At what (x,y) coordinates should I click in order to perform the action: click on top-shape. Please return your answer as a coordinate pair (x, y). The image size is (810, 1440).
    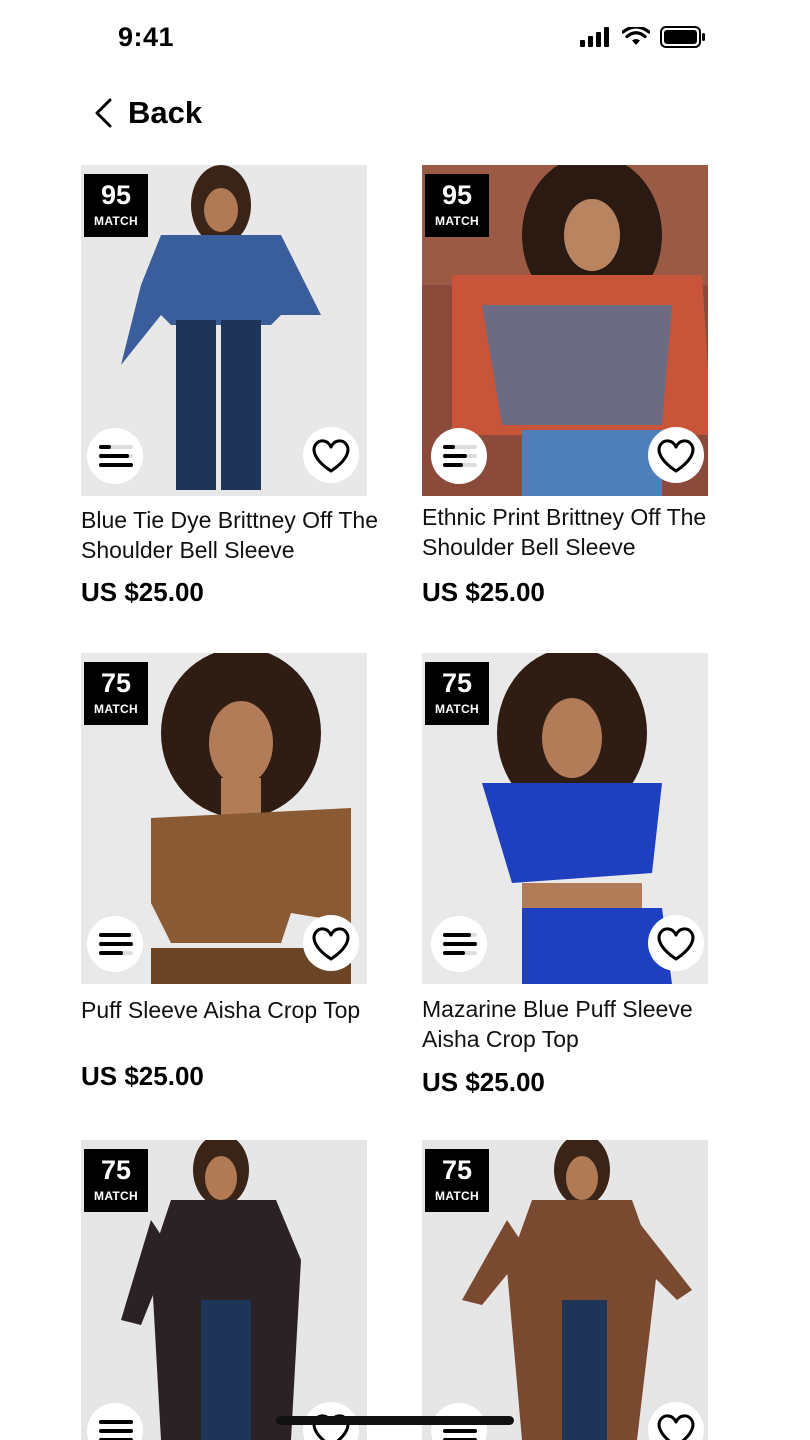
    Looking at the image, I should click on (572, 833).